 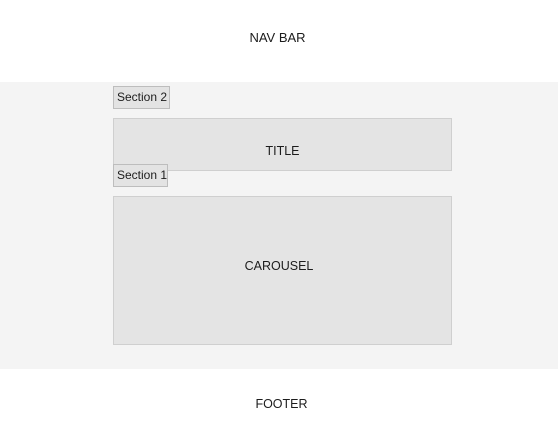 I want to click on footer-label: FOOTER, so click(x=281, y=404).